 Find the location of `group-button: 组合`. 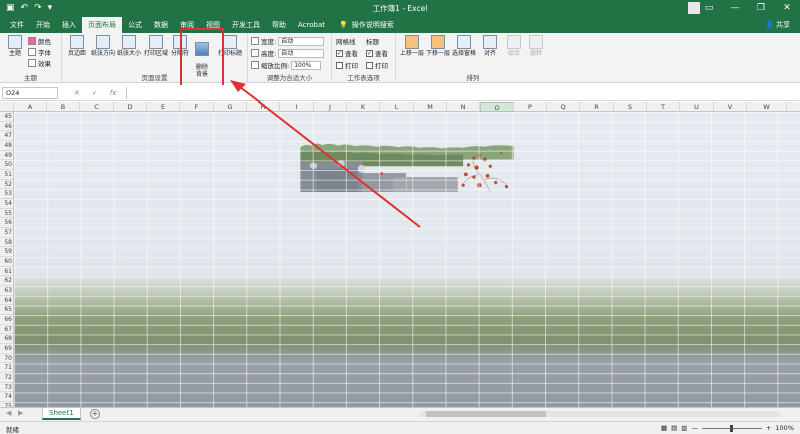

group-button: 组合 is located at coordinates (514, 46).